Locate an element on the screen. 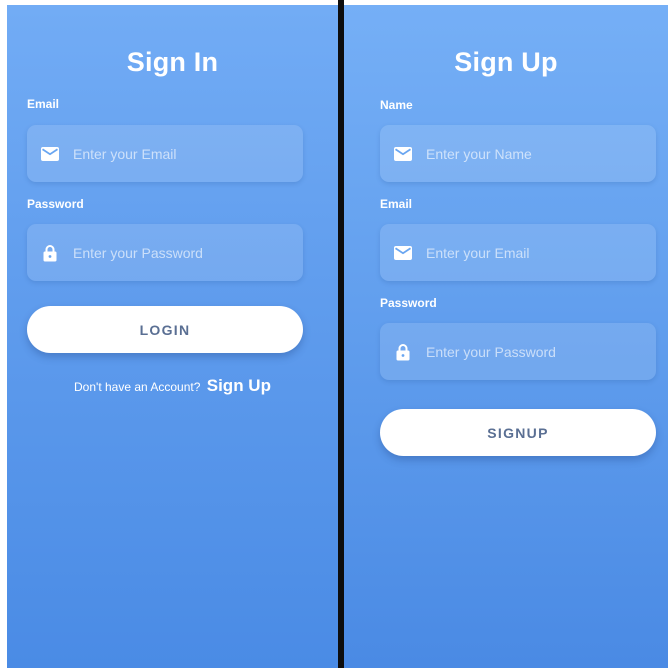 This screenshot has height=668, width=668. signup-link: Sign Up is located at coordinates (239, 385).